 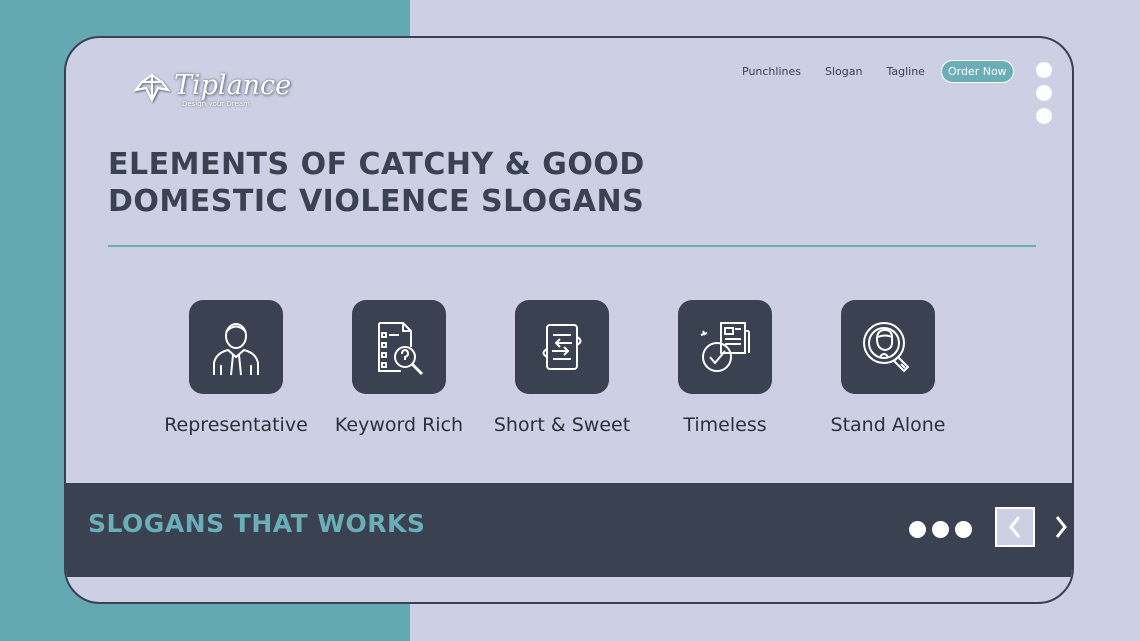 I want to click on clock-news-icon, so click(x=725, y=347).